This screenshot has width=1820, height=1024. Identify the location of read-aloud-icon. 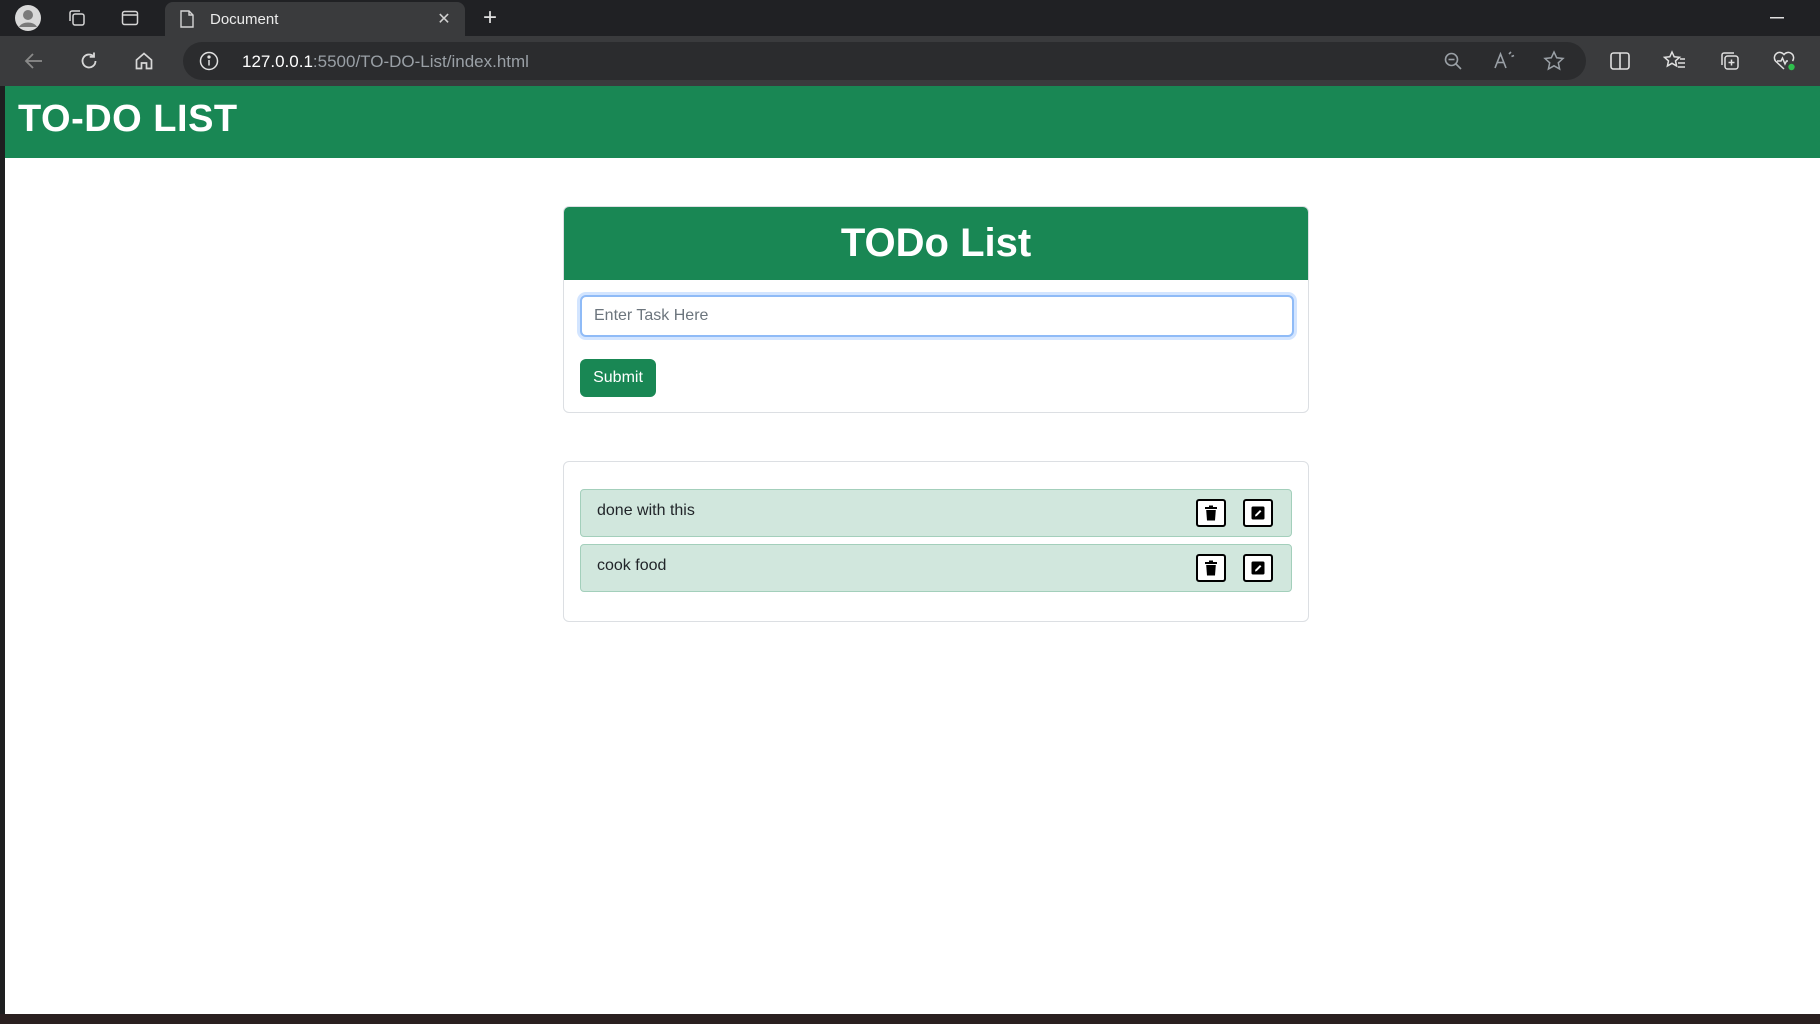
(1504, 61).